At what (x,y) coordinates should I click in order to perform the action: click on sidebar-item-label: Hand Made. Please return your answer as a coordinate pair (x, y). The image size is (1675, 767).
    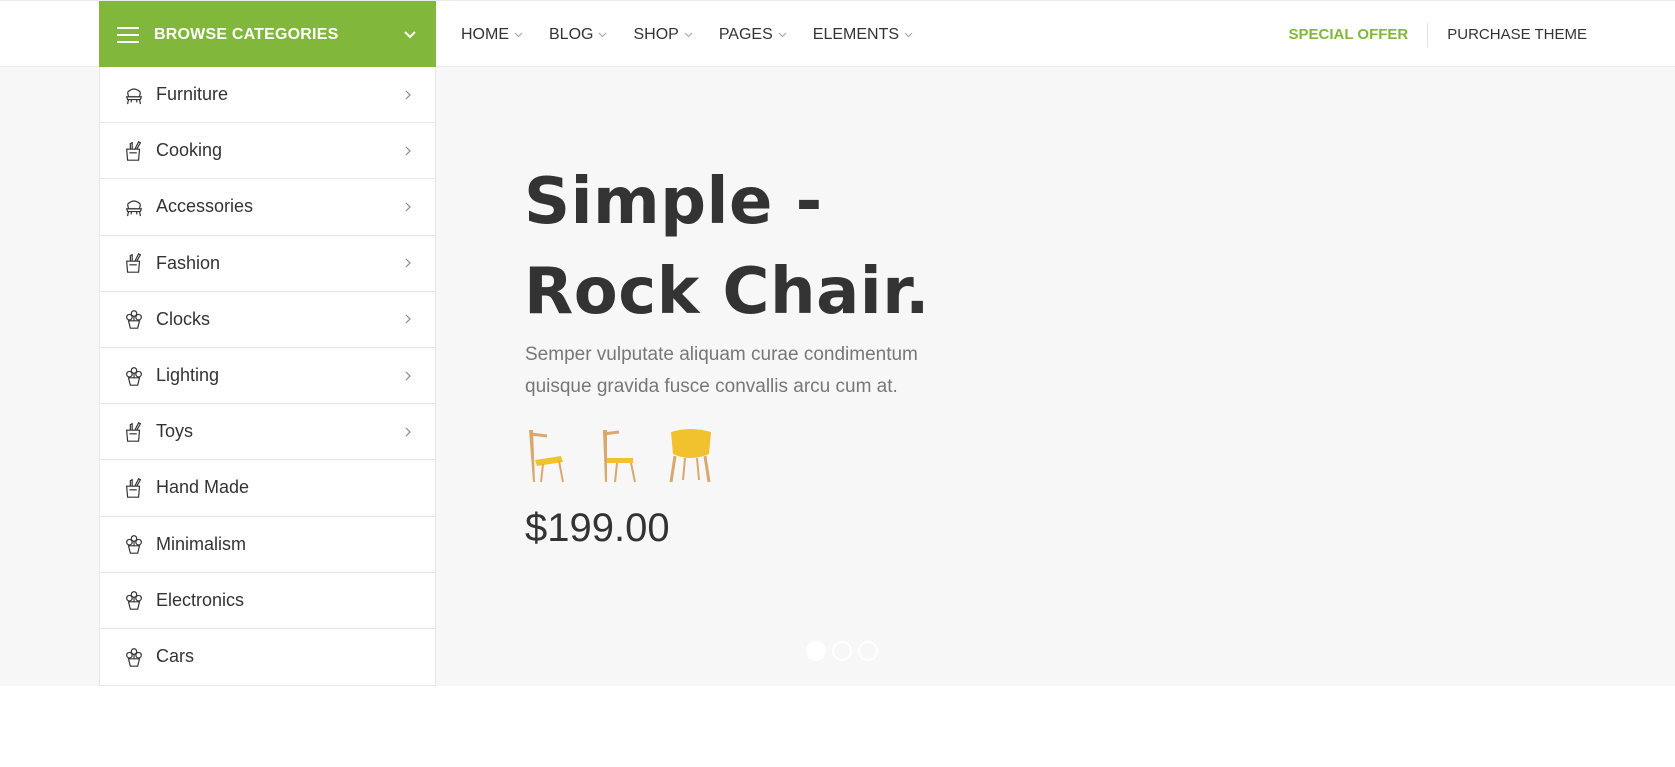
    Looking at the image, I should click on (203, 487).